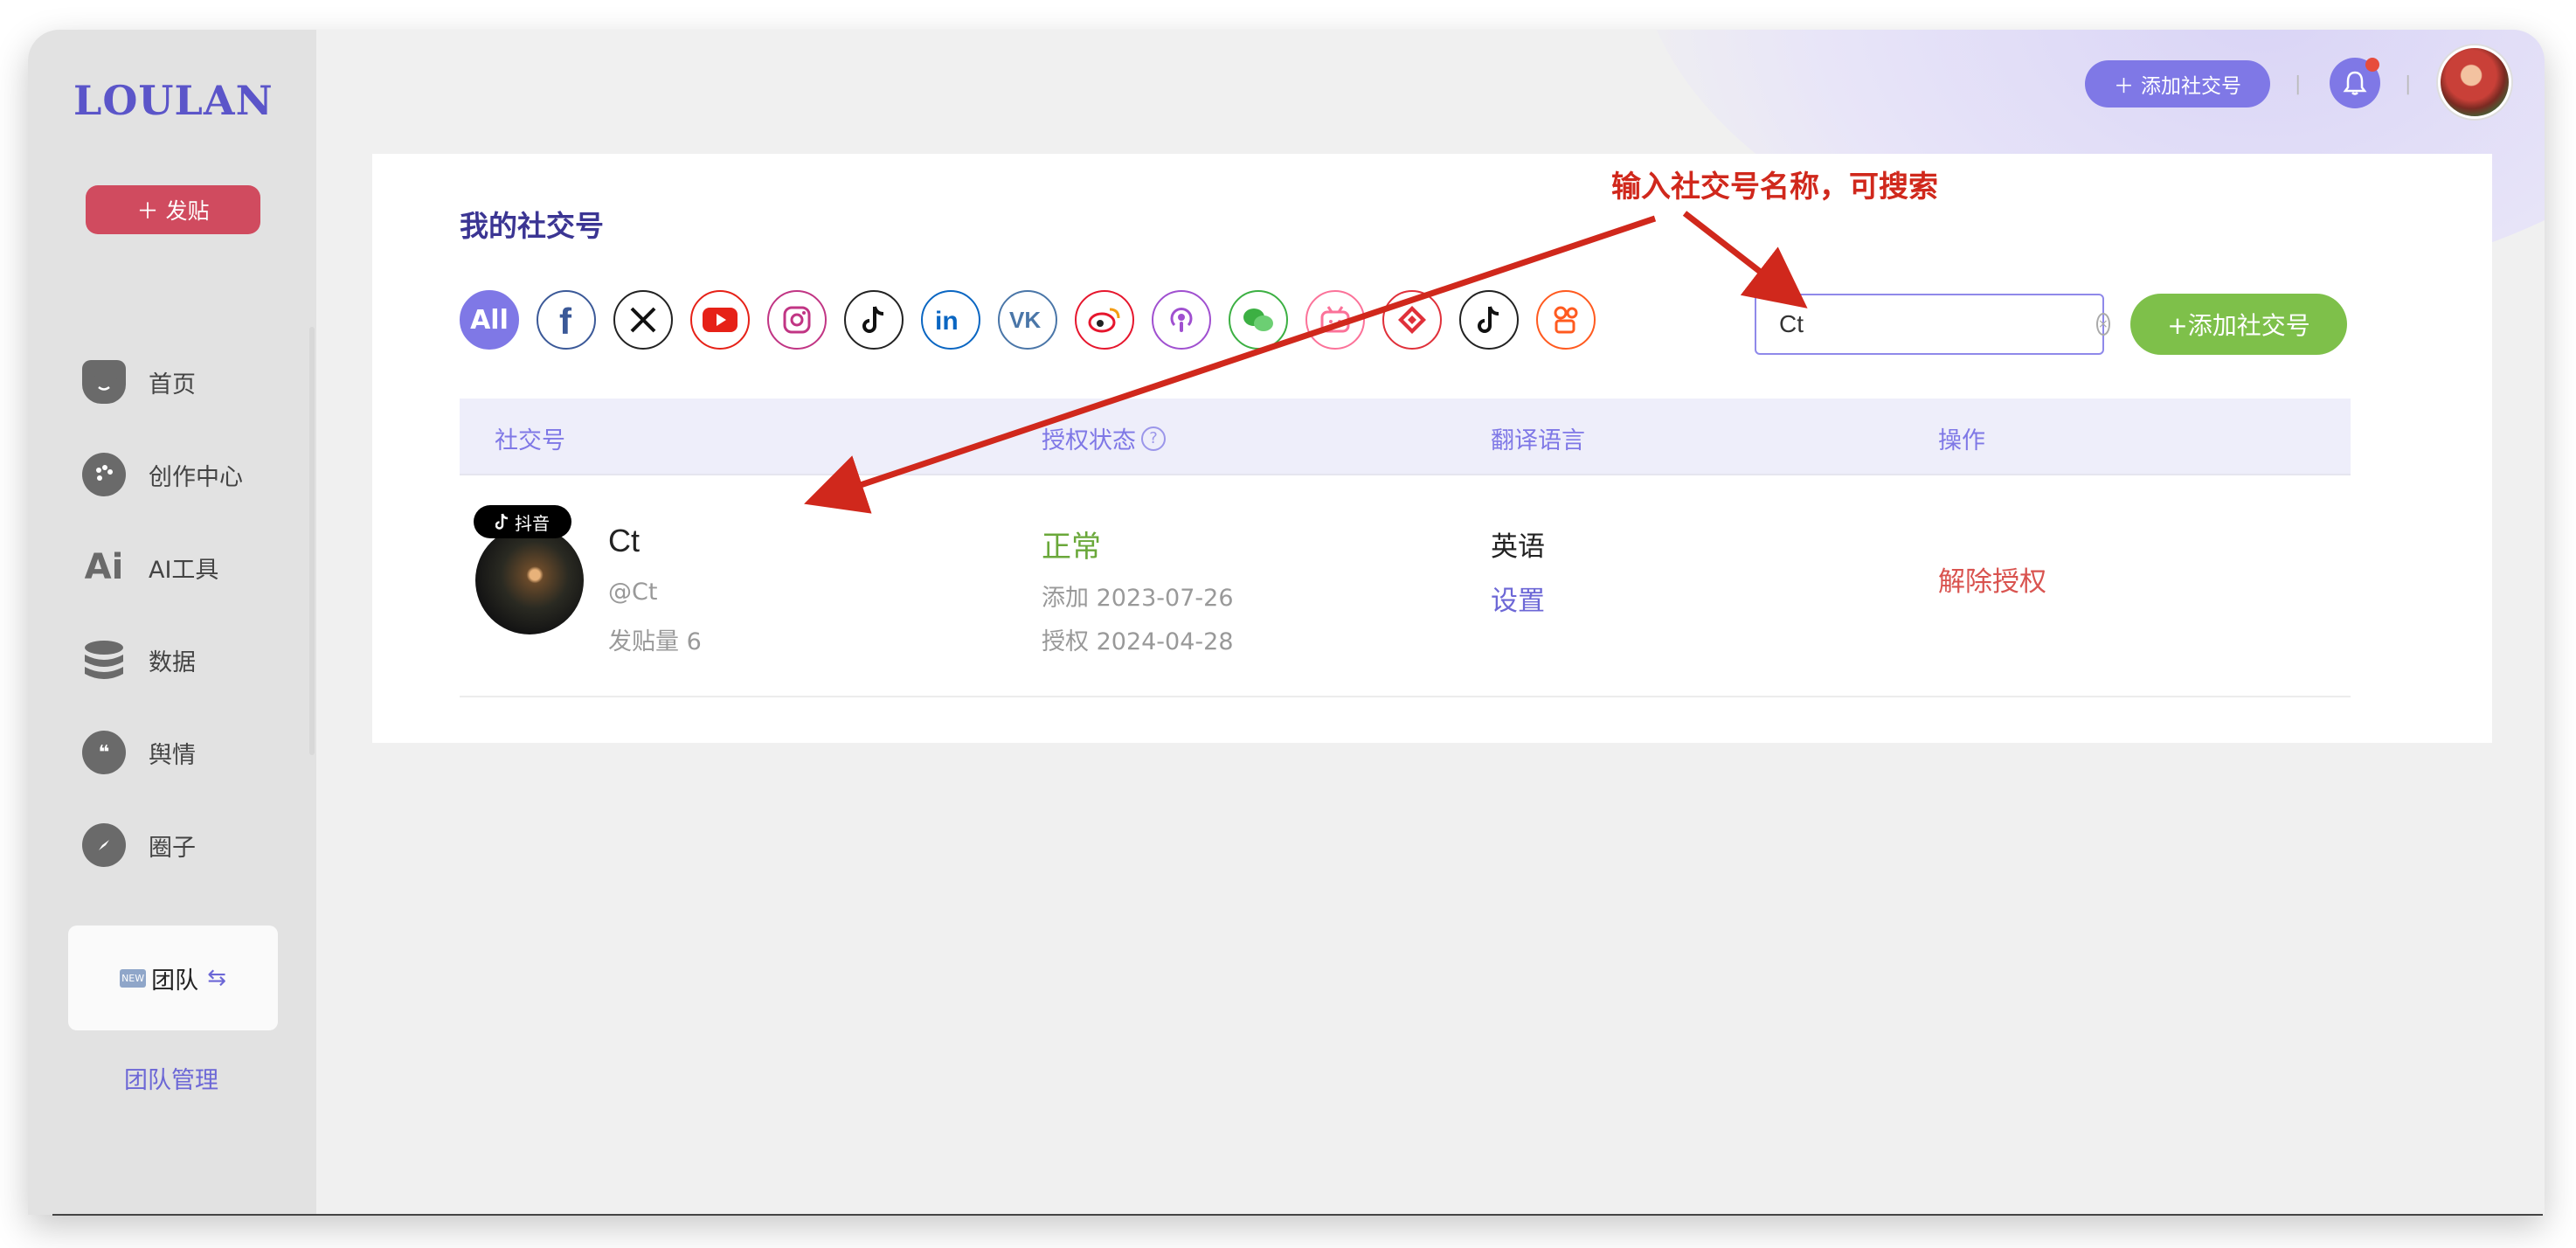 The width and height of the screenshot is (2576, 1248). I want to click on annotation-arrow-to-row, so click(1230, 364).